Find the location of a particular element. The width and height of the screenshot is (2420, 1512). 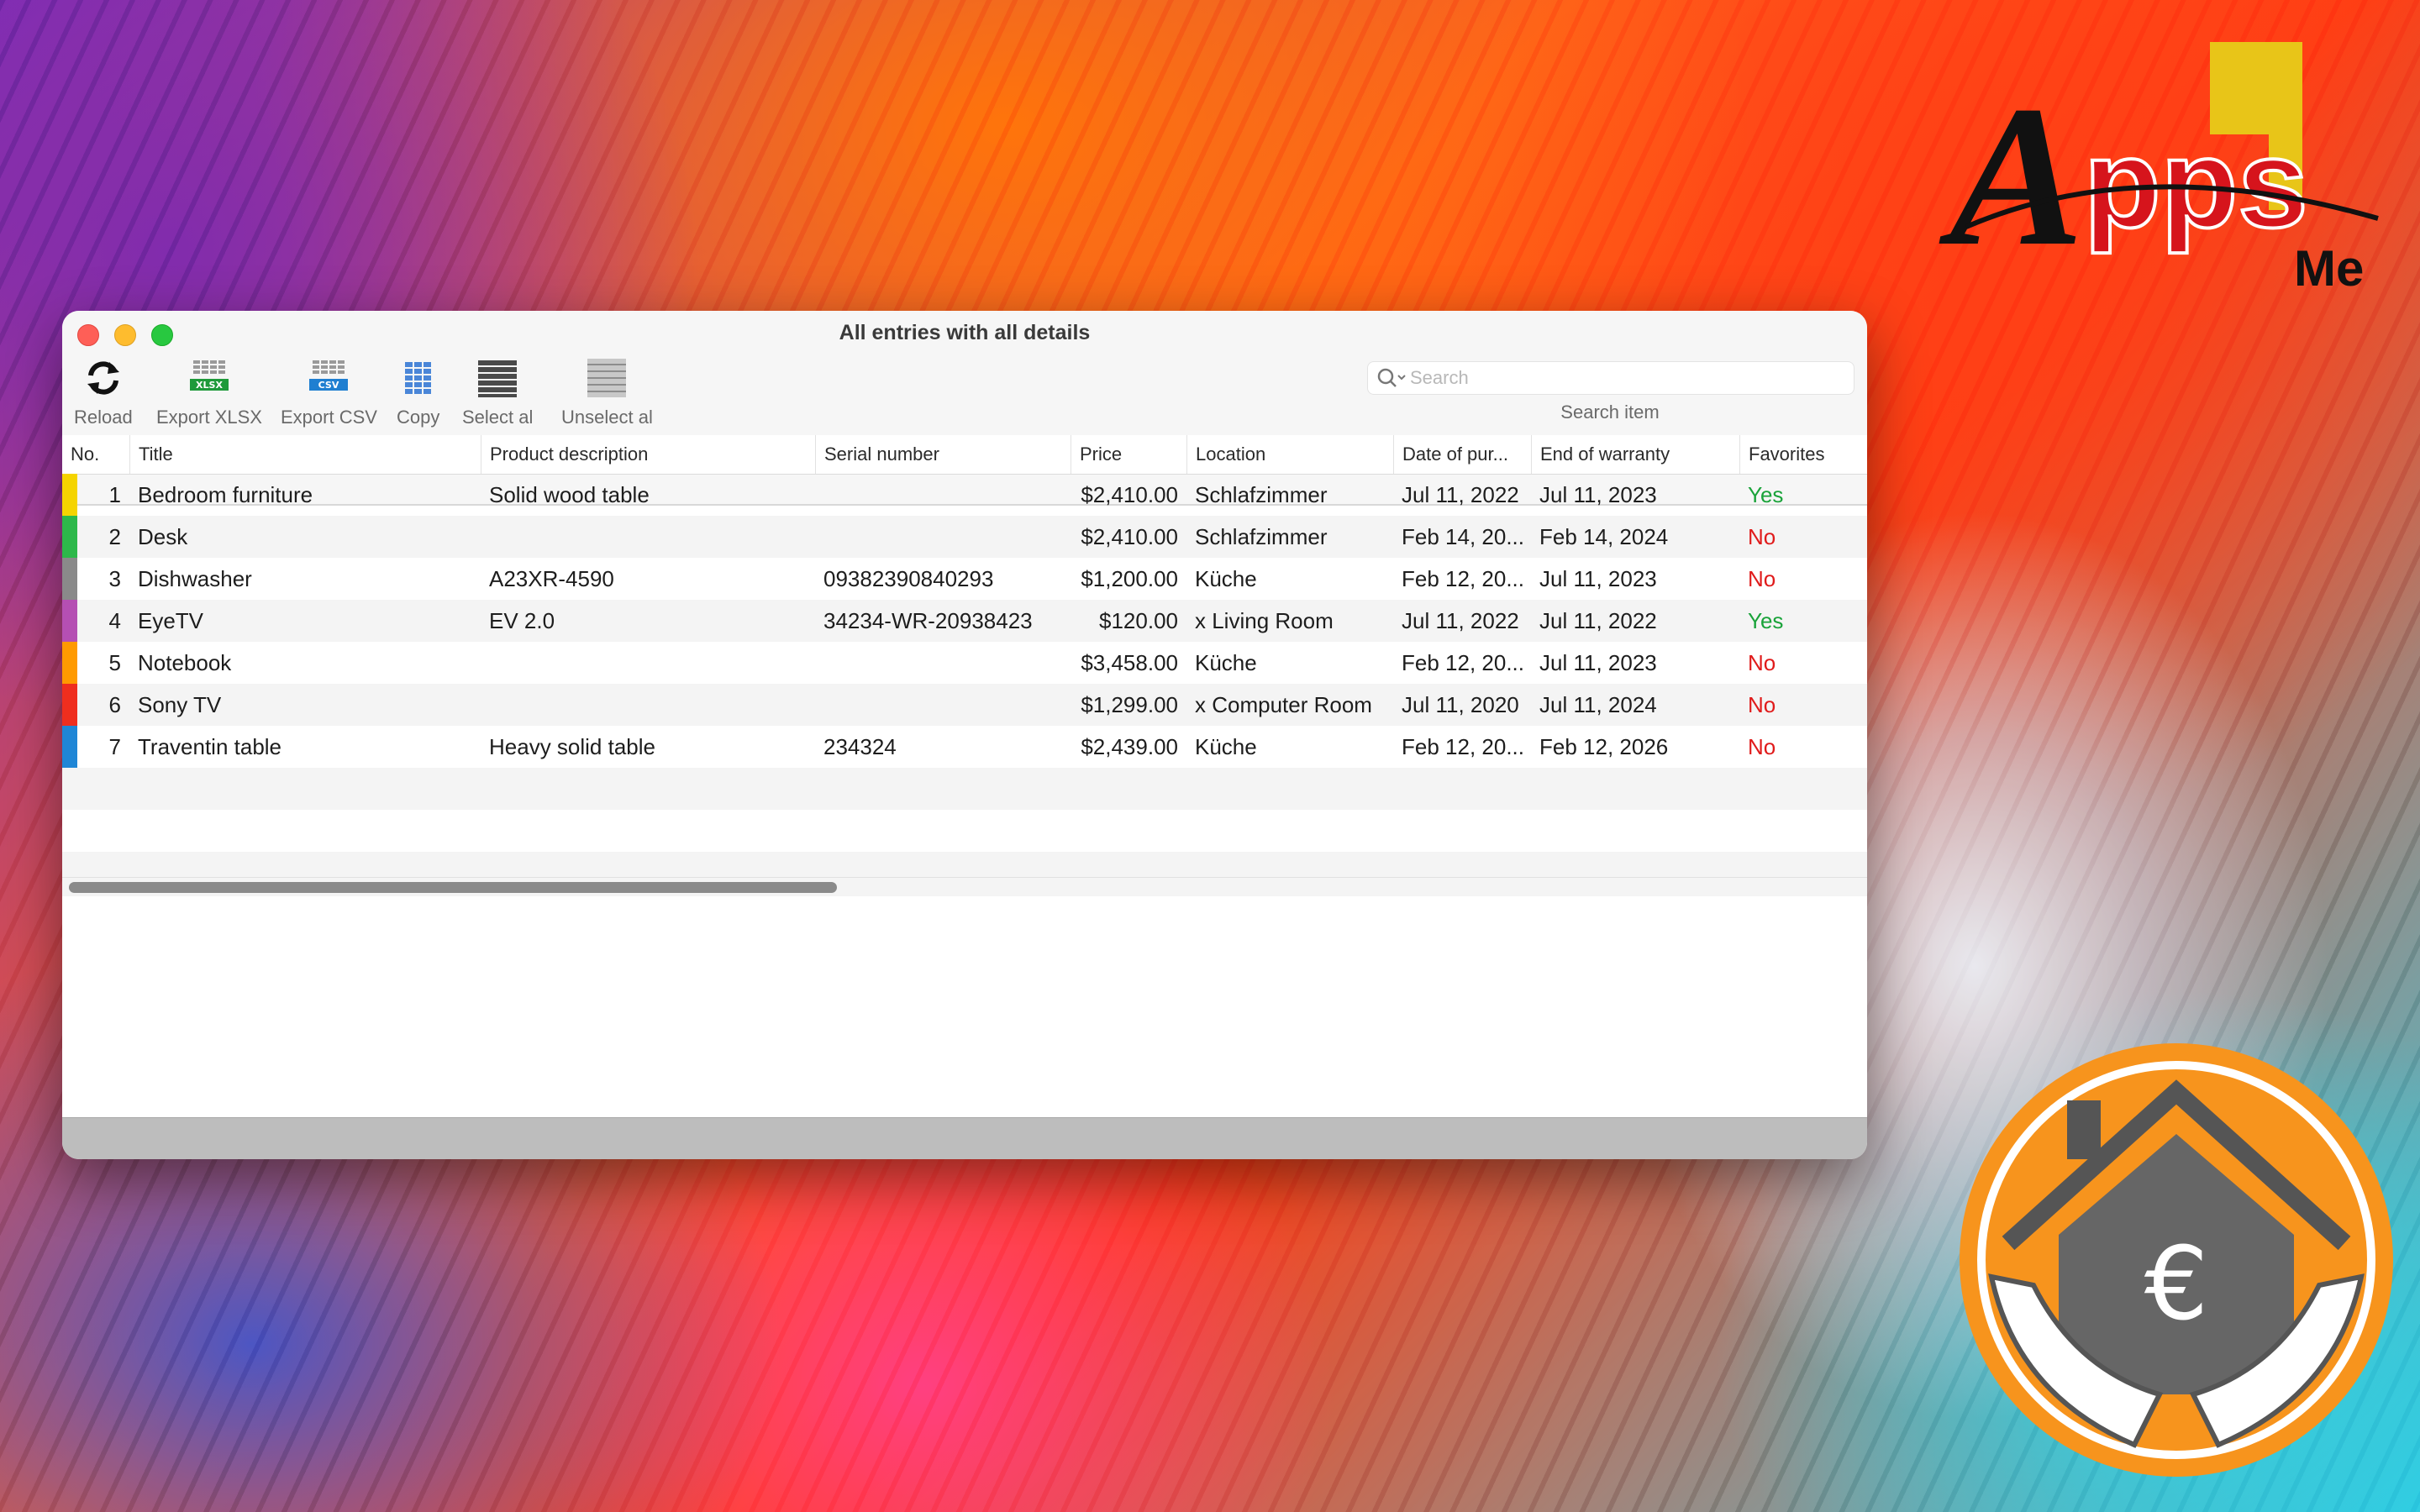

cell-title: Dishwasher is located at coordinates (195, 578).